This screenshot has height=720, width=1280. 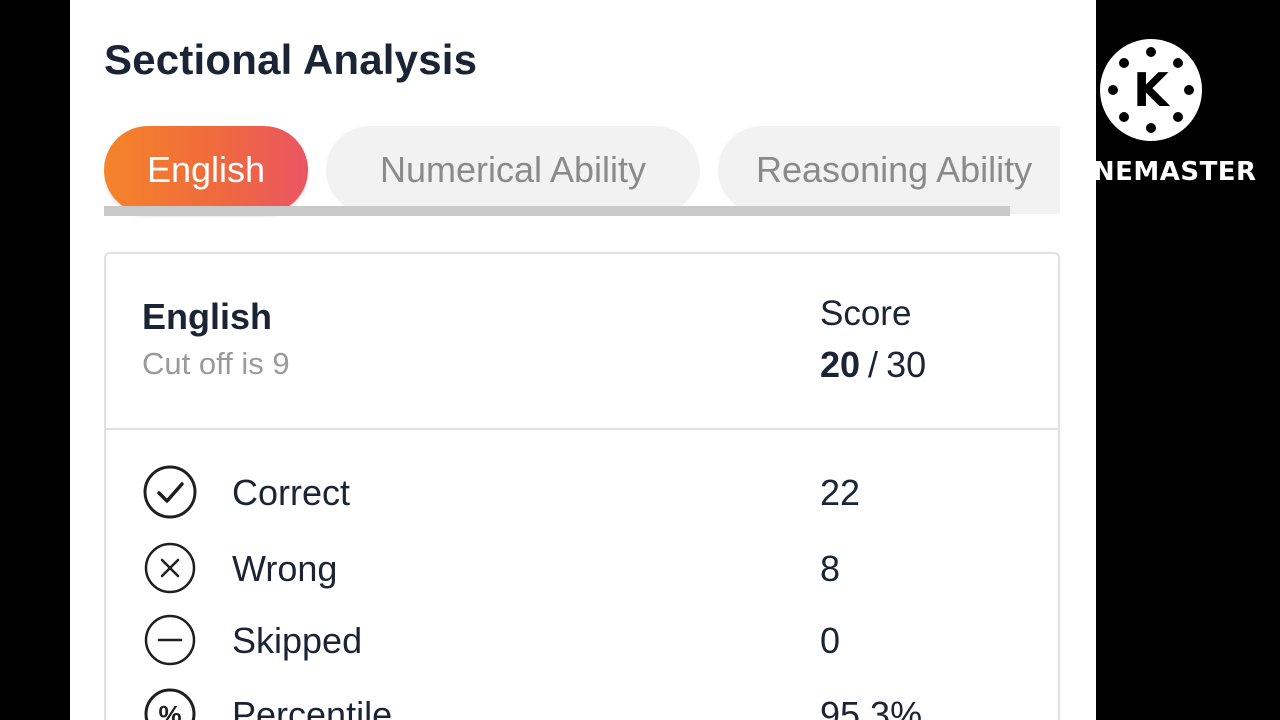 I want to click on page-title: Sectional Analysis, so click(x=291, y=59).